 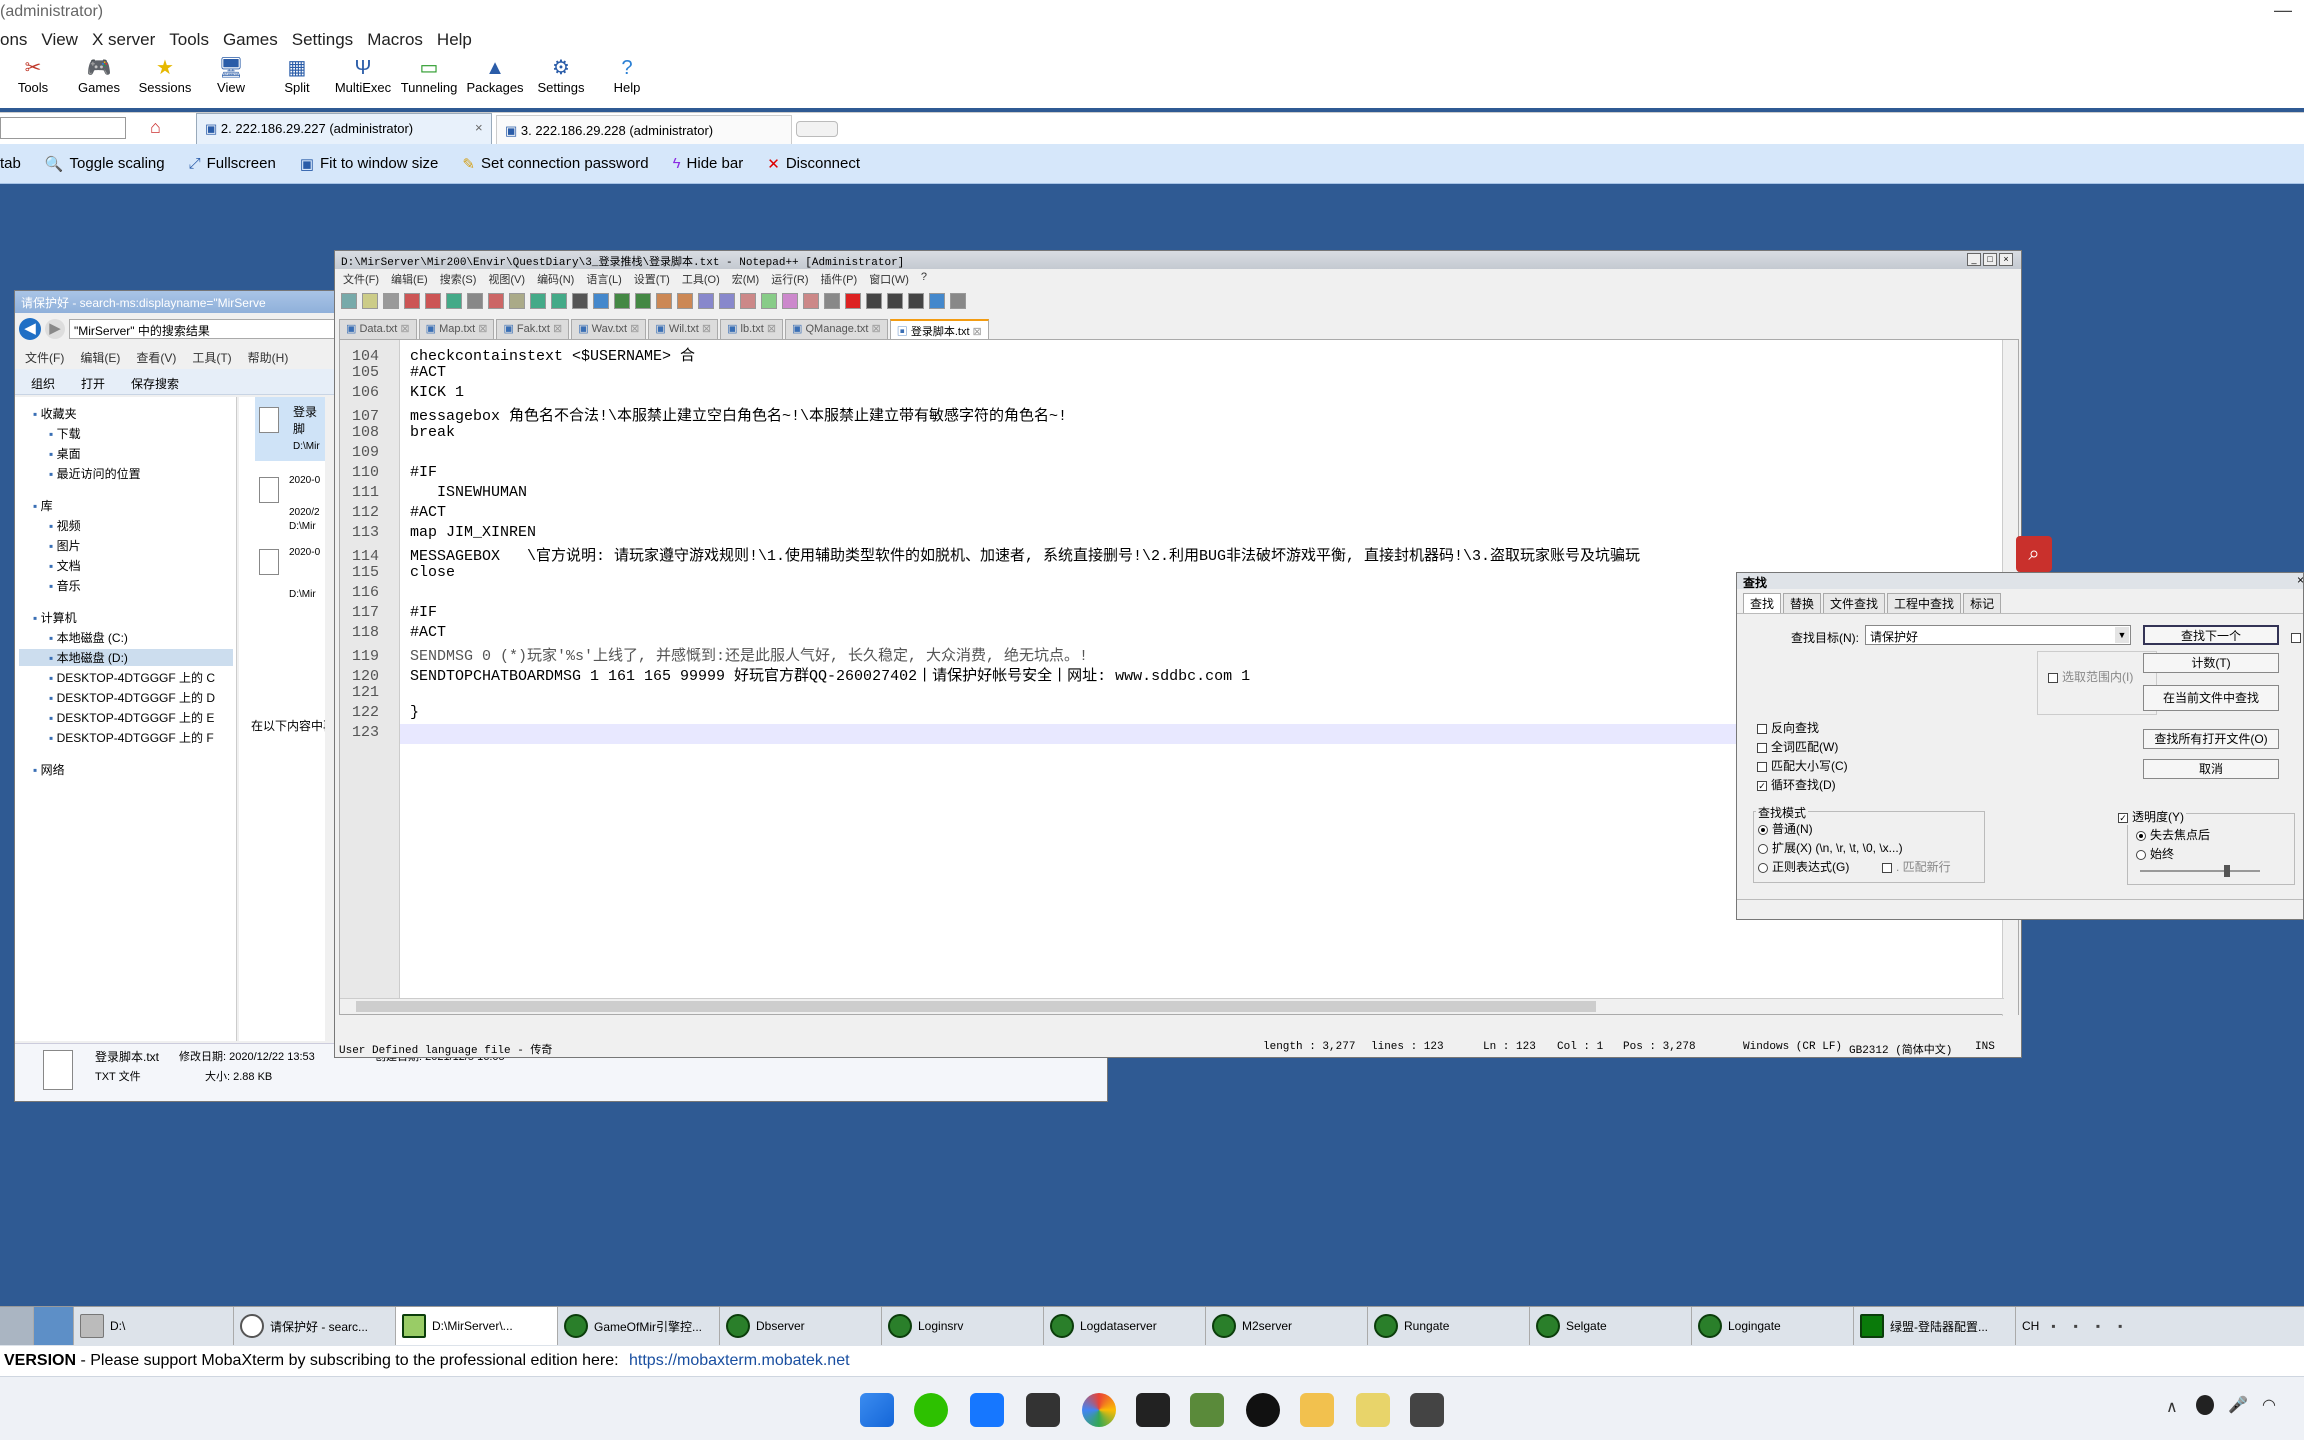 I want to click on speaker-icon: ▪, so click(x=2098, y=1326).